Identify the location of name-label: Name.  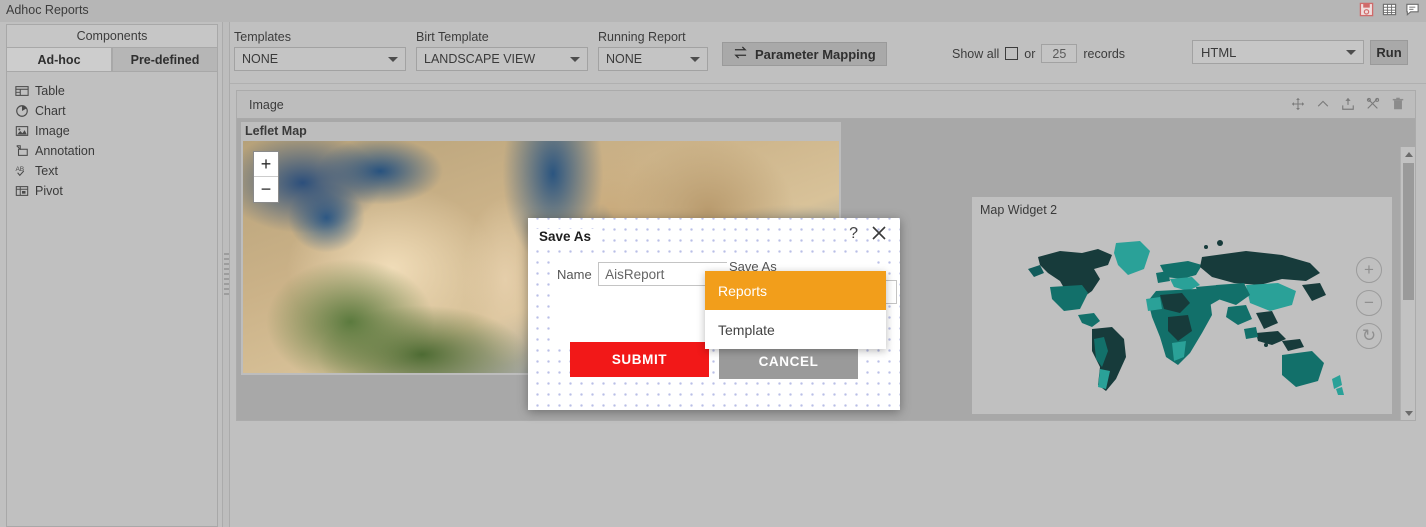
(574, 274).